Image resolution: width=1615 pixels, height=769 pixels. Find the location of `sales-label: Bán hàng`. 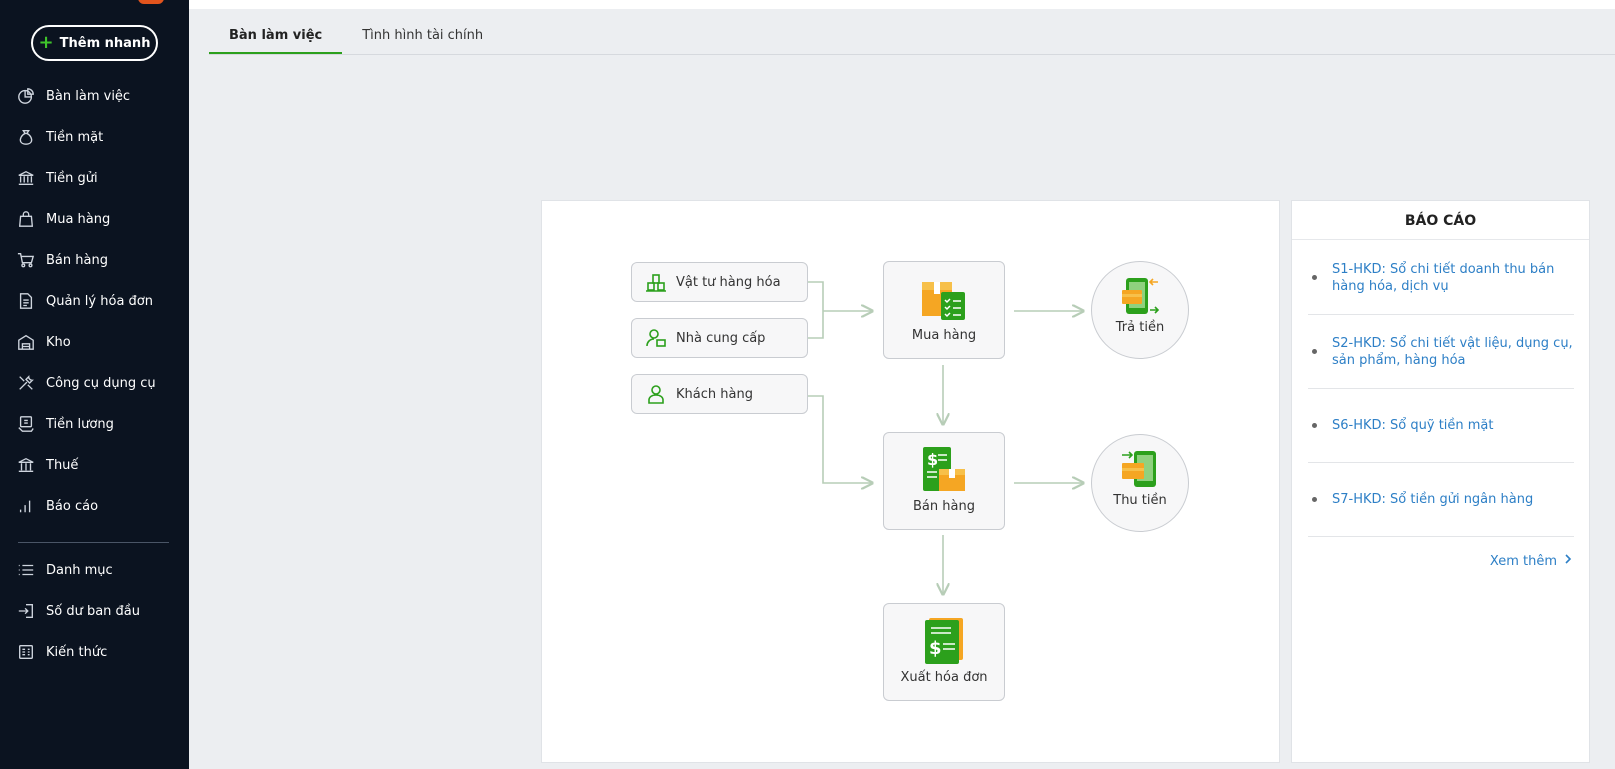

sales-label: Bán hàng is located at coordinates (944, 506).